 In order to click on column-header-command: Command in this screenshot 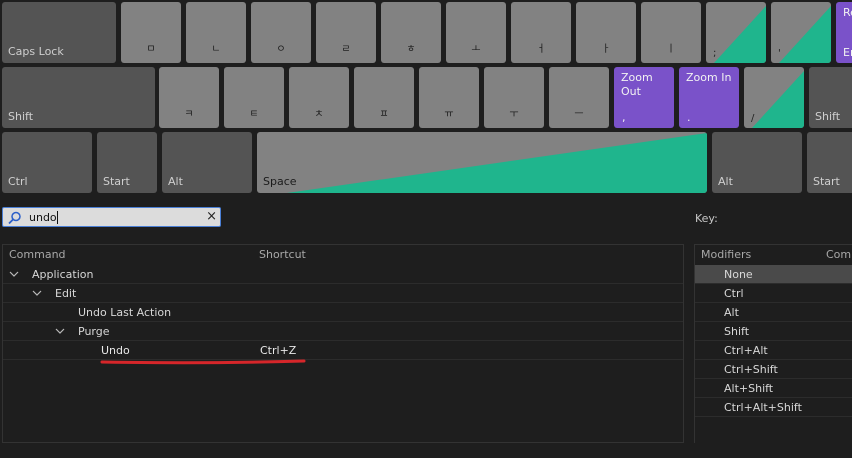, I will do `click(37, 255)`.